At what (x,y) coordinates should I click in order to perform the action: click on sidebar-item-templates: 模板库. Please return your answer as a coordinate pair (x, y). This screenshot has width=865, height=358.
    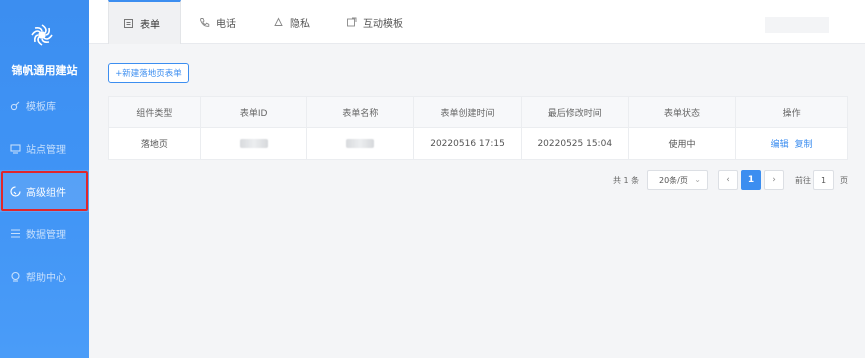
    Looking at the image, I should click on (44, 105).